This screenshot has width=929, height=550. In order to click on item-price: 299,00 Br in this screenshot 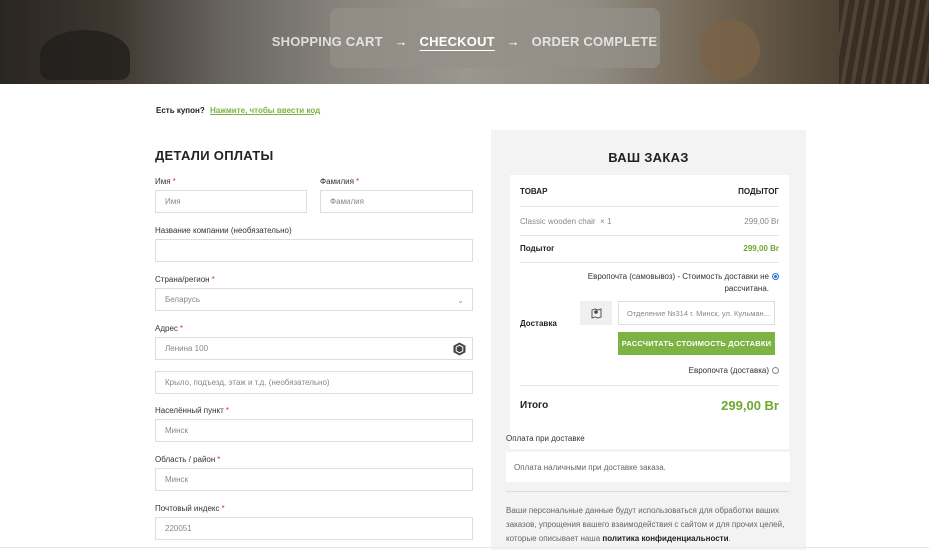, I will do `click(761, 221)`.